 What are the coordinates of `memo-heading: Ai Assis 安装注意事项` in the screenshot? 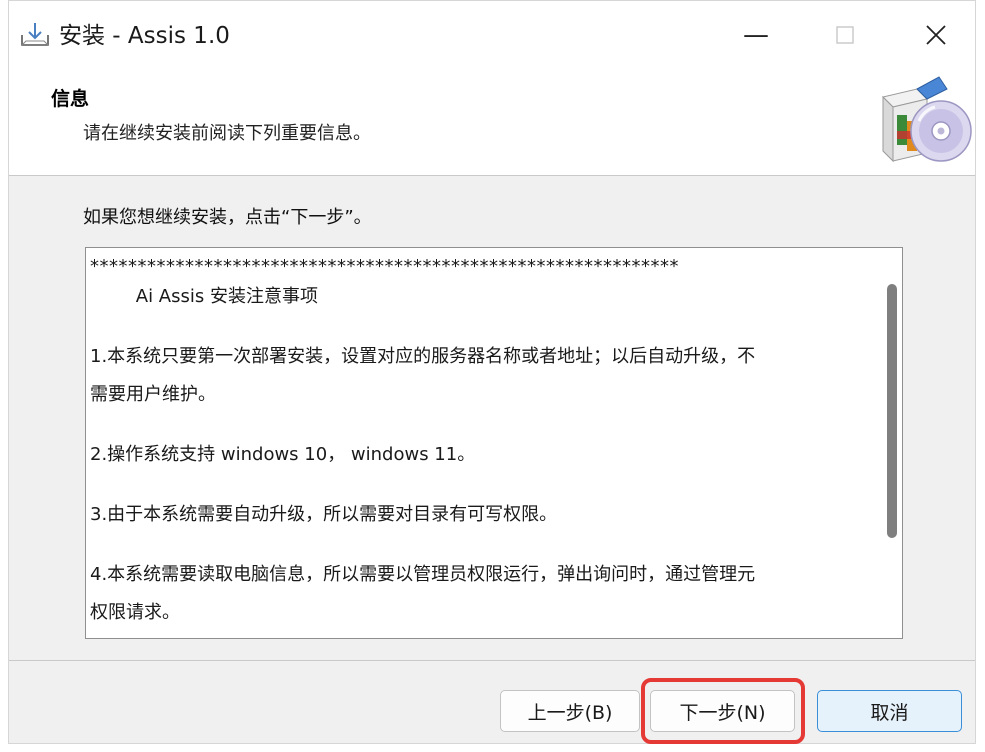 It's located at (204, 296).